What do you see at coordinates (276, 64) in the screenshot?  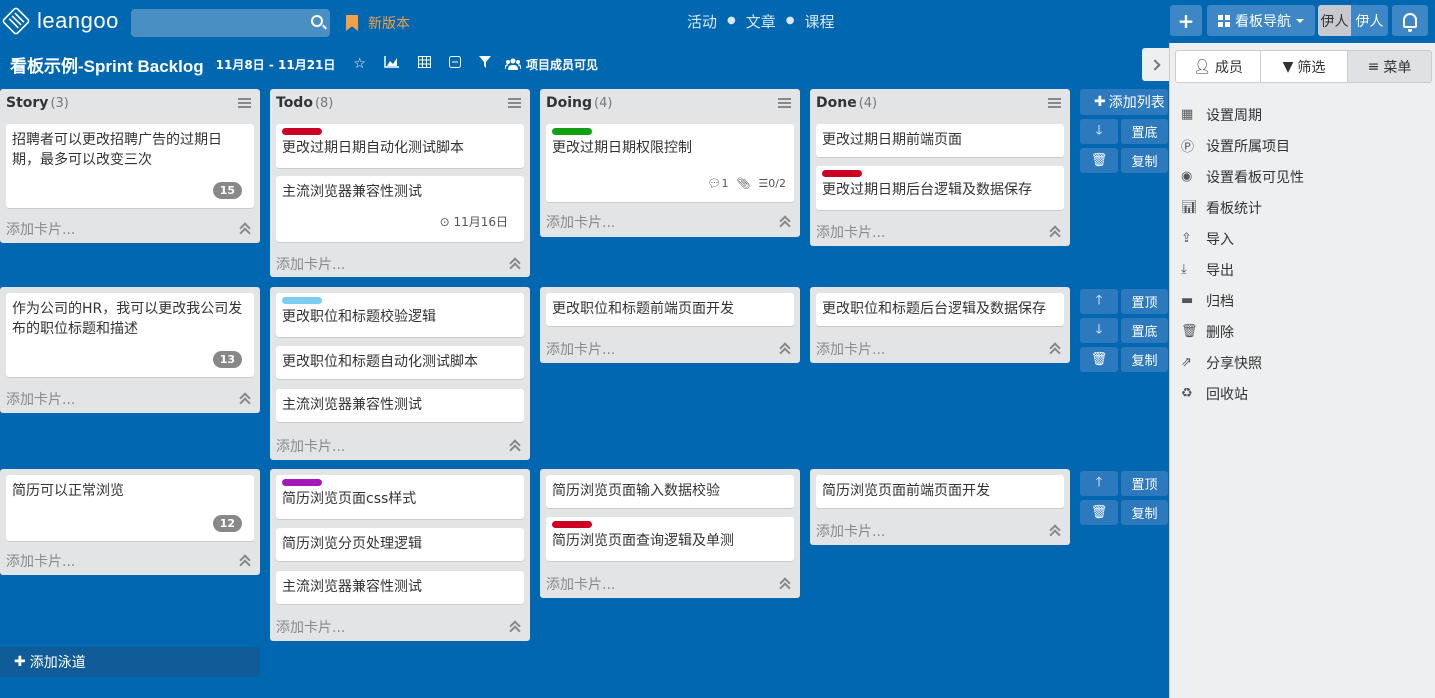 I see `board-dates: 11月8日 - 11月21日` at bounding box center [276, 64].